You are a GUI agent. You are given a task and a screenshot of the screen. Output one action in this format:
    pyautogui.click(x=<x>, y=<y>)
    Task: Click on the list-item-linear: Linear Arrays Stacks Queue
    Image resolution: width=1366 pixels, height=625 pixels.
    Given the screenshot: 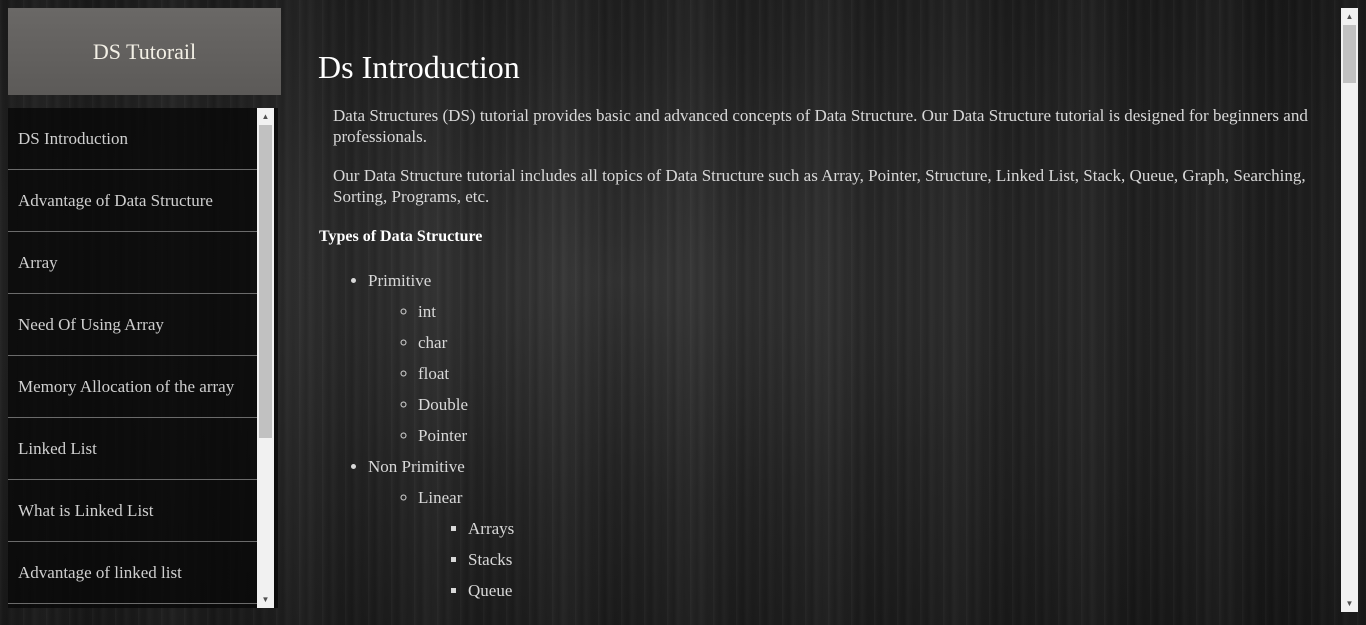 What is the action you would take?
    pyautogui.click(x=878, y=544)
    